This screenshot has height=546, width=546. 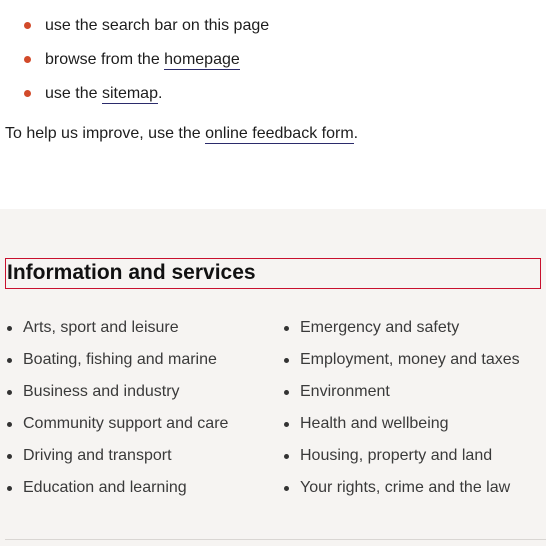 What do you see at coordinates (131, 272) in the screenshot?
I see `section-heading: Information and services` at bounding box center [131, 272].